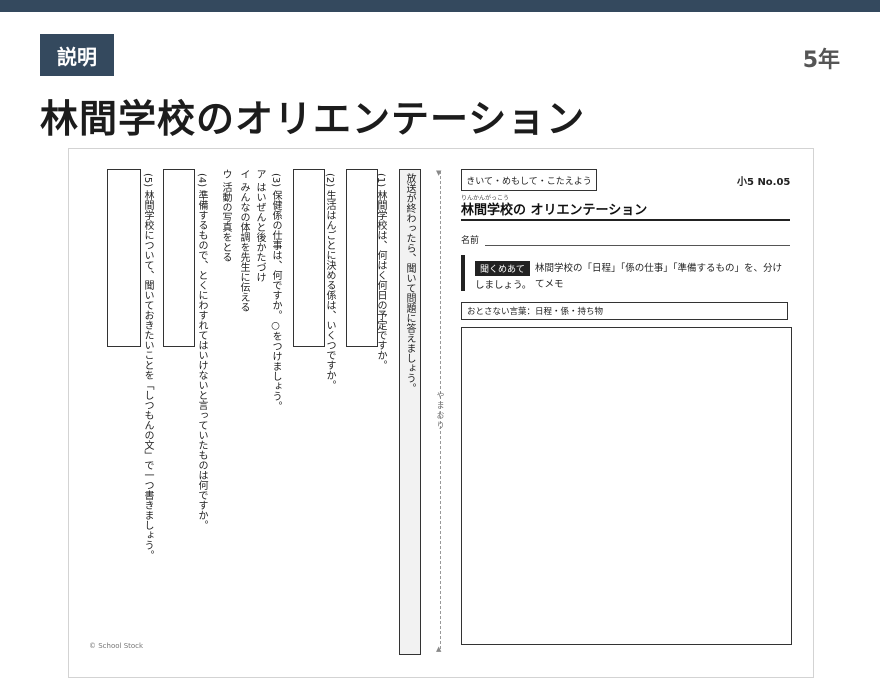  I want to click on listening-goal-badge: 聞くめあて, so click(502, 268).